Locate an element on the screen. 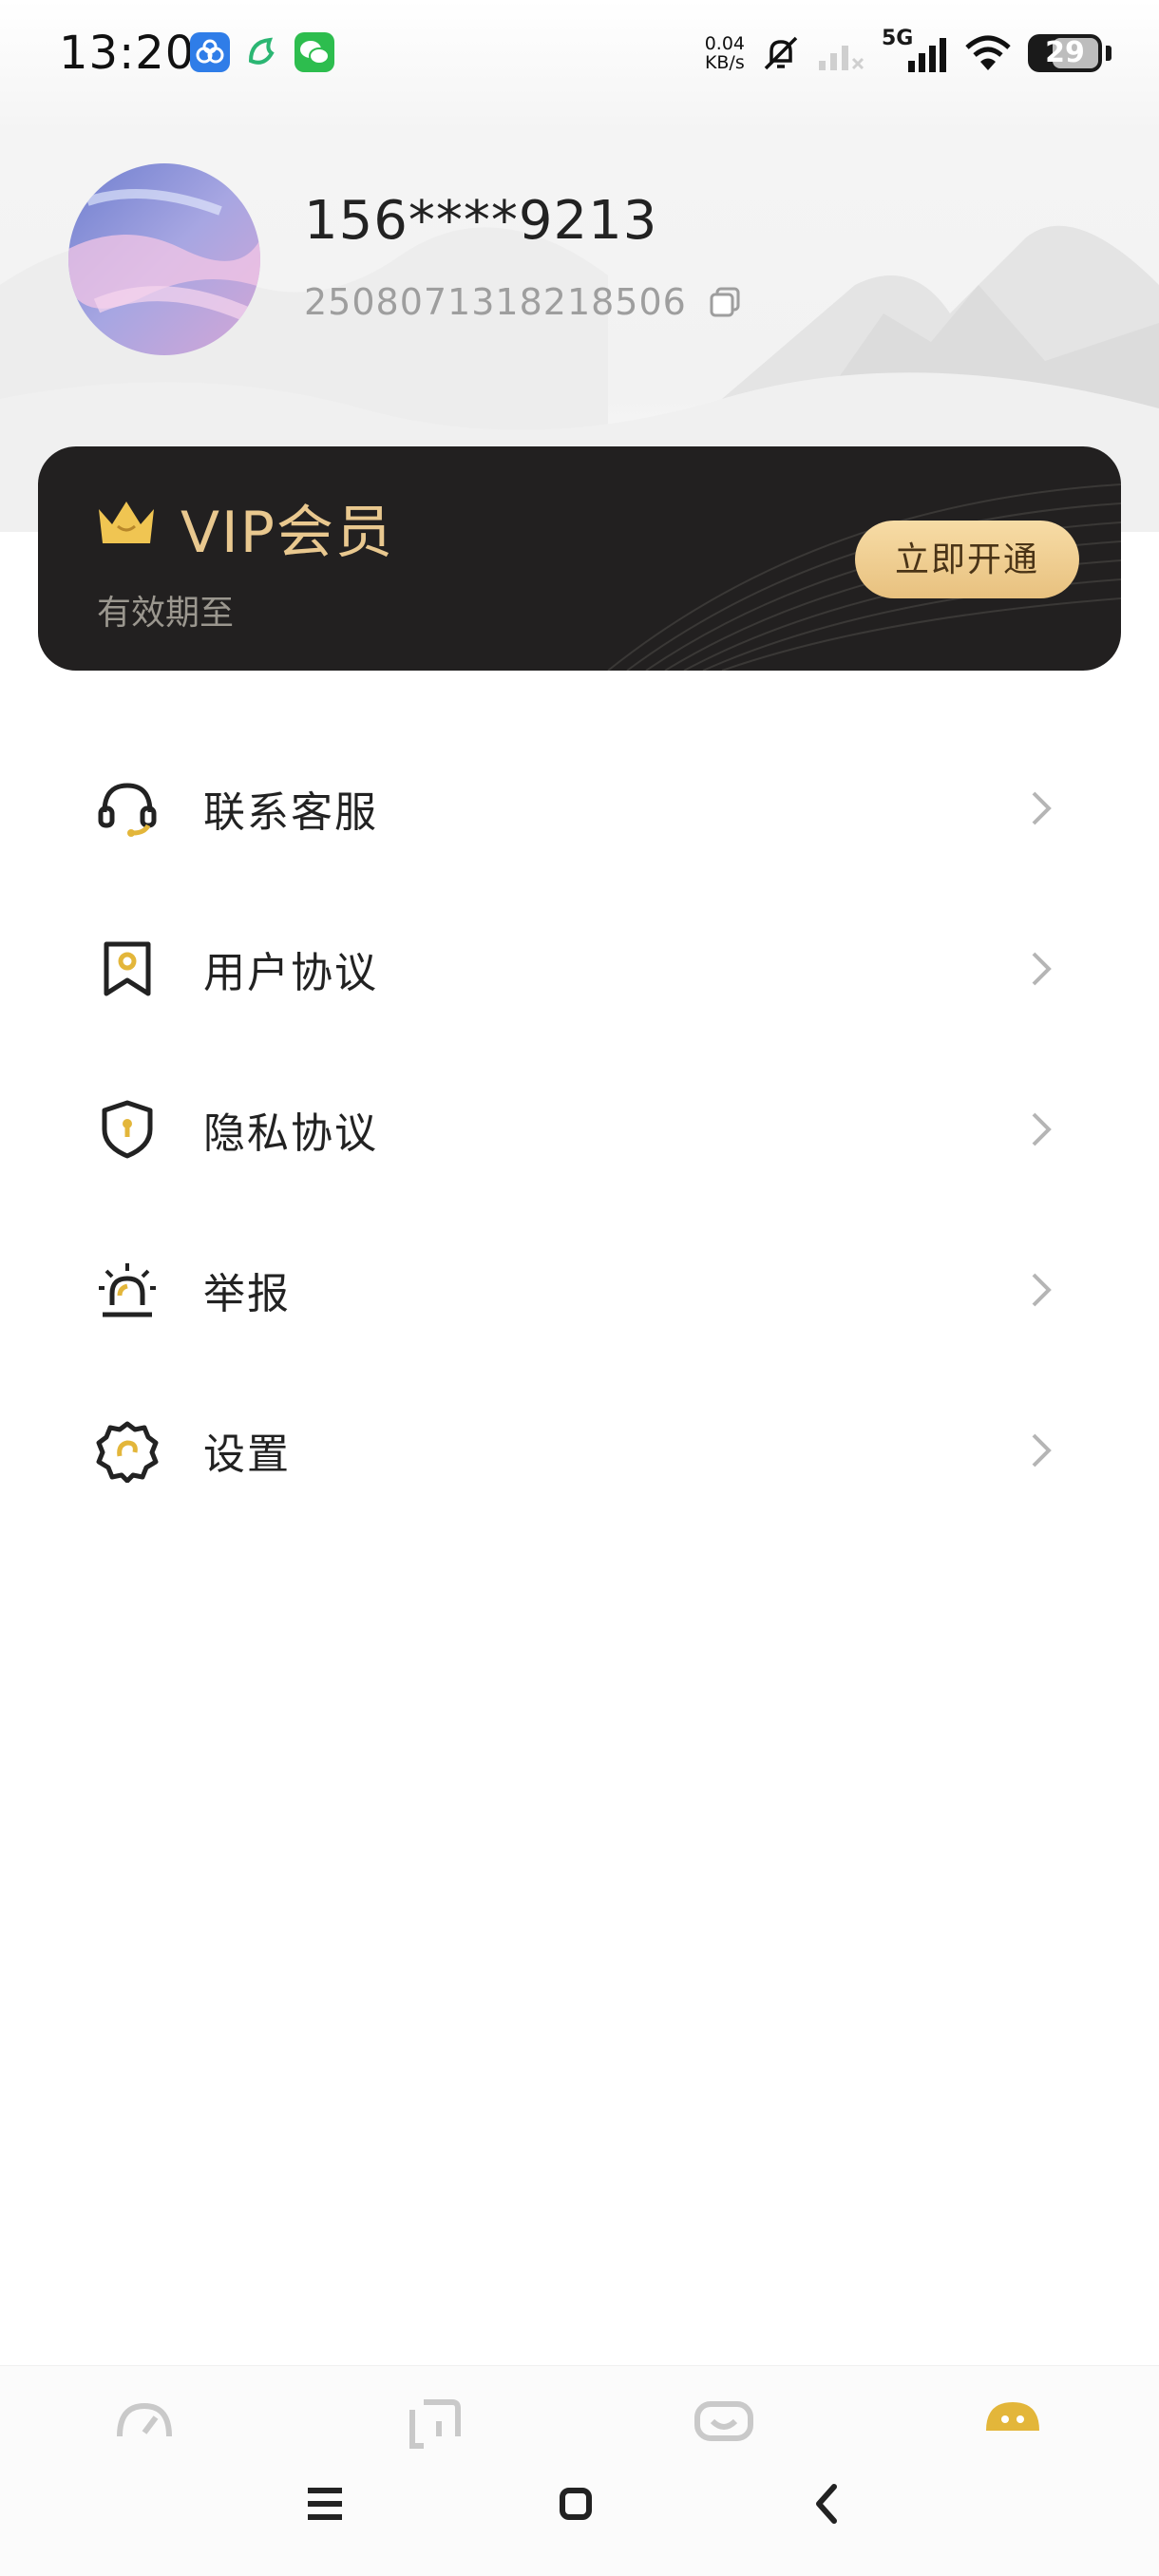  menu-label: 举报 is located at coordinates (247, 1293).